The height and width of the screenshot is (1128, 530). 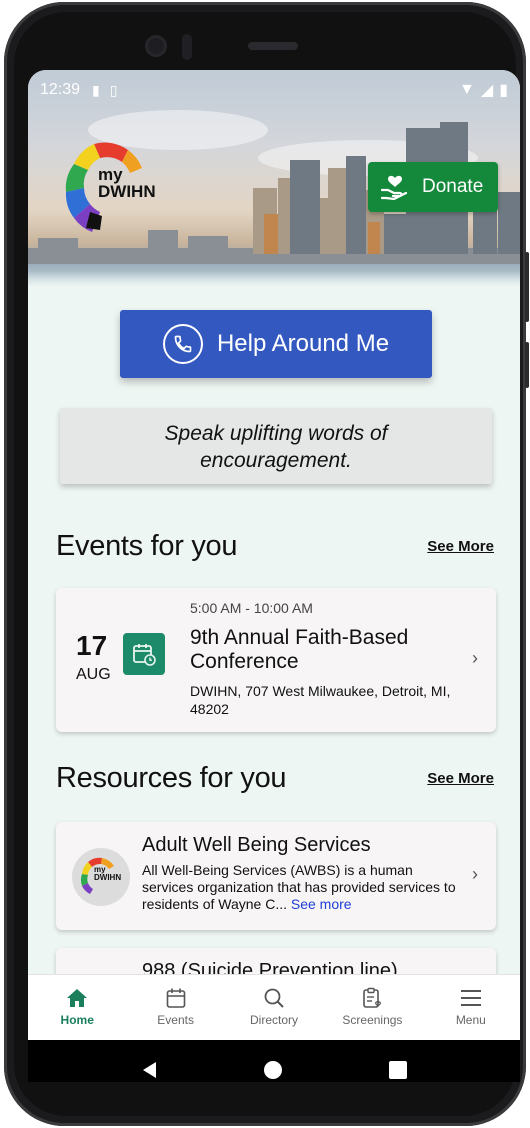 What do you see at coordinates (321, 904) in the screenshot?
I see `resource-see-more-link: See more` at bounding box center [321, 904].